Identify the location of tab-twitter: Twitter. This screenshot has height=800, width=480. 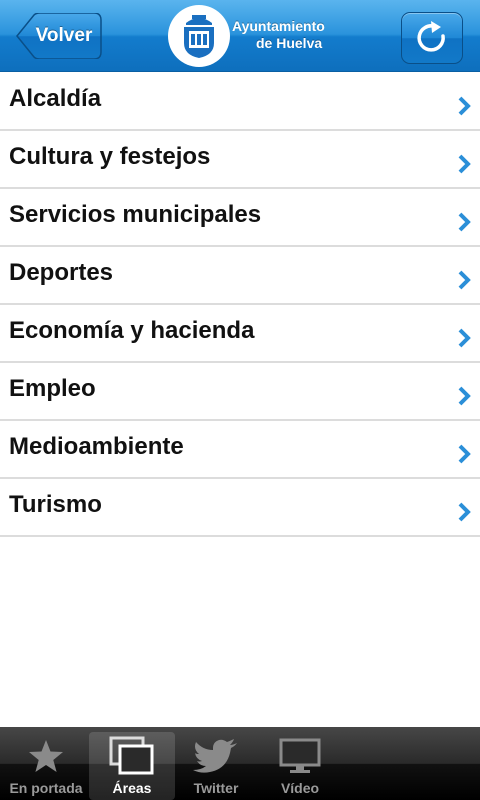
(216, 763).